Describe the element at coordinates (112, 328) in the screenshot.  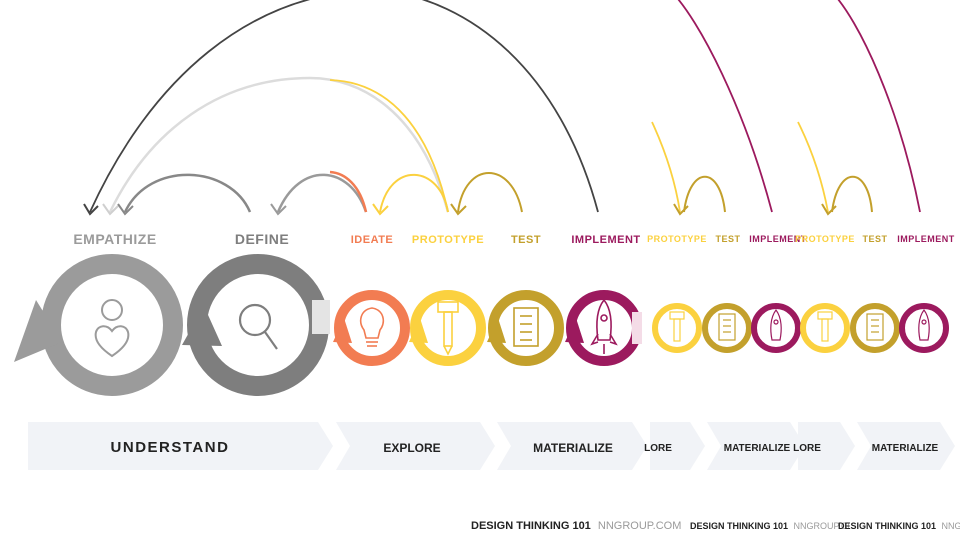
I see `heart-person-icon` at that location.